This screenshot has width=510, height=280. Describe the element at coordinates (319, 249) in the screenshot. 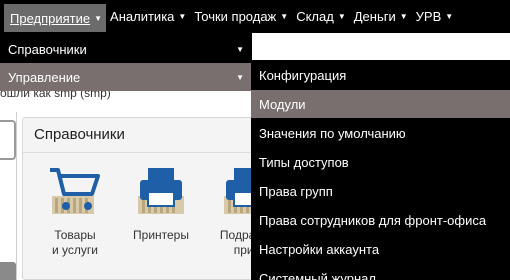

I see `submenu-item-label: Настройки аккаунта` at that location.